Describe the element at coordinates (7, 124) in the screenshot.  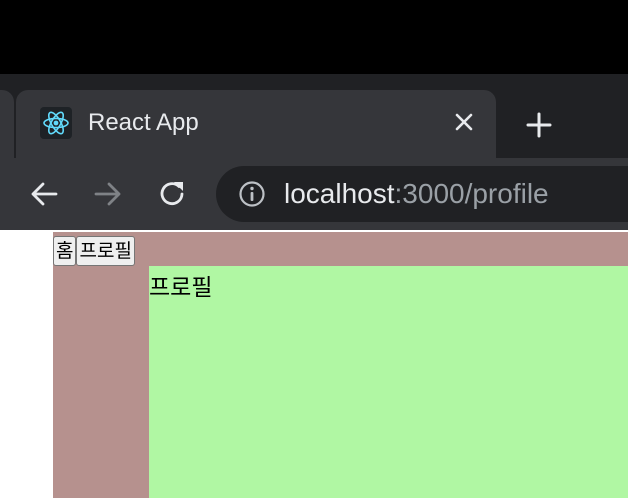
I see `previous-tab-edge` at that location.